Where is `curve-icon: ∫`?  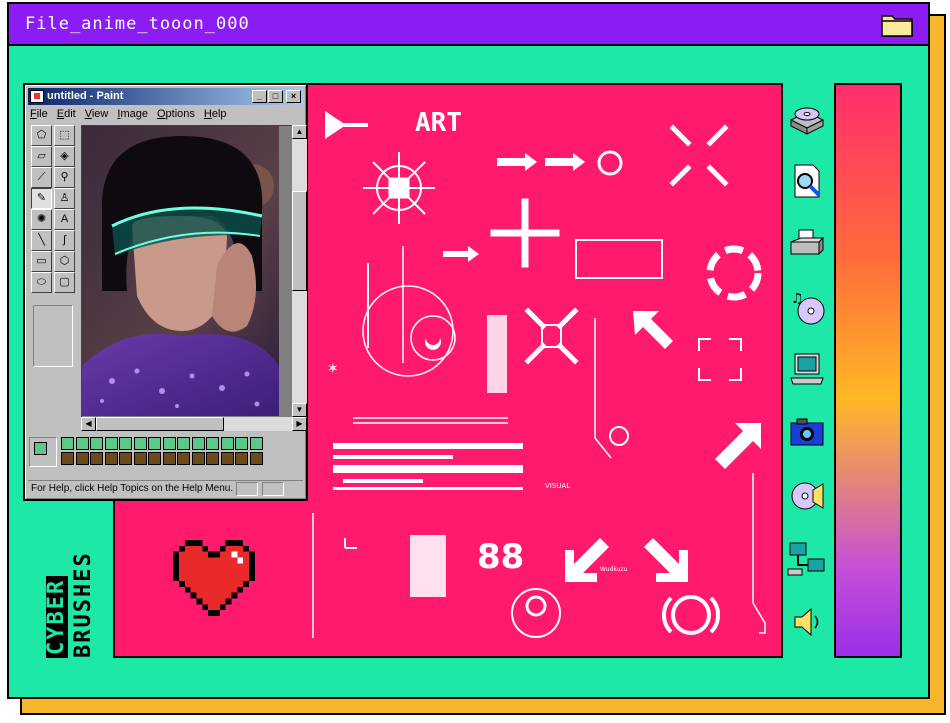
curve-icon: ∫ is located at coordinates (64, 240).